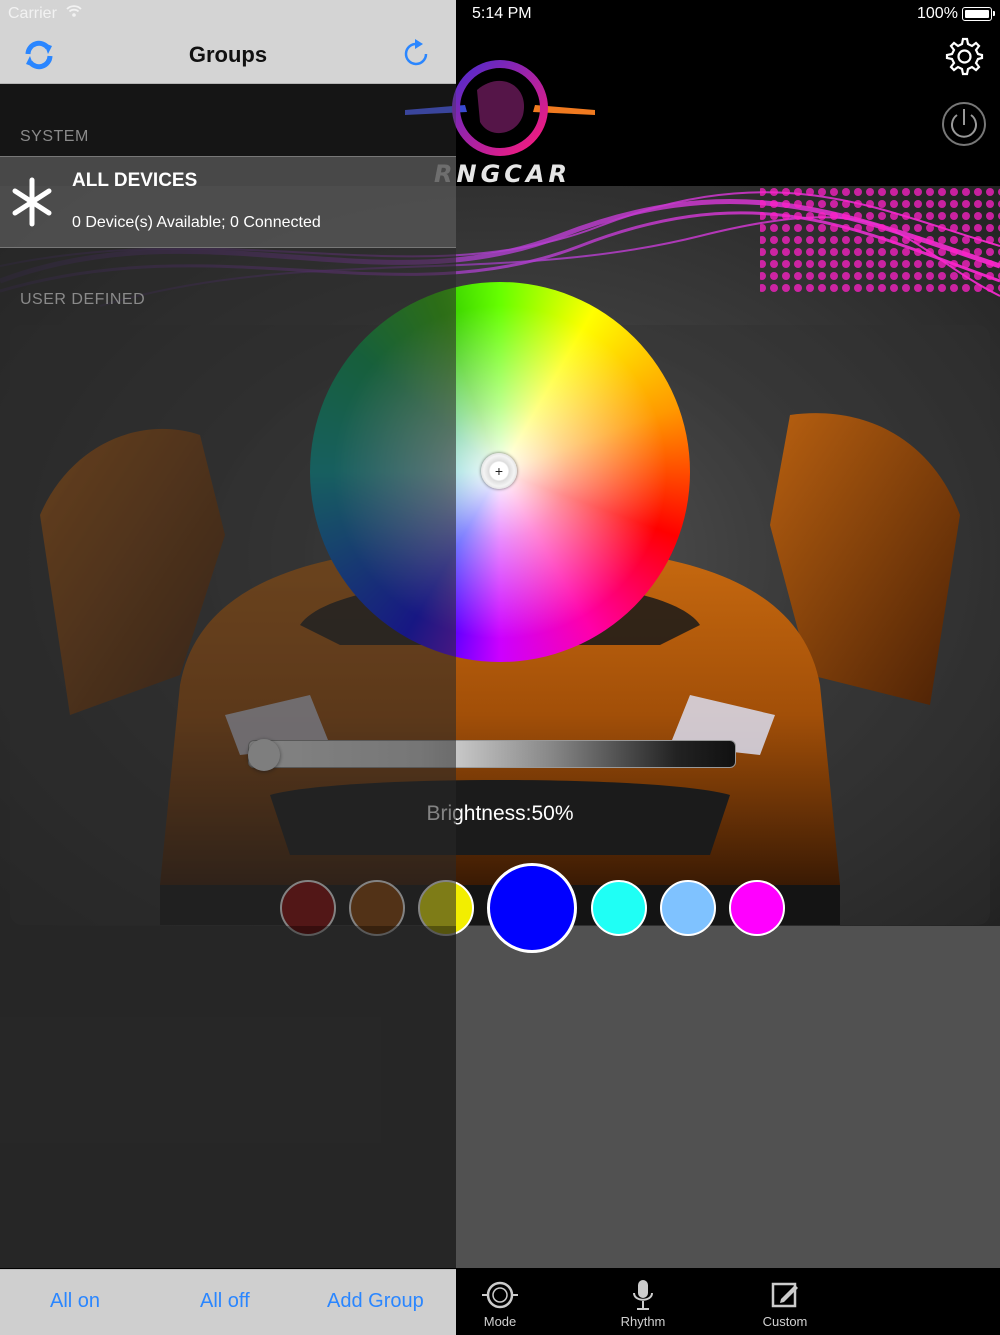 Image resolution: width=1000 pixels, height=1335 pixels. I want to click on battery-icon, so click(978, 14).